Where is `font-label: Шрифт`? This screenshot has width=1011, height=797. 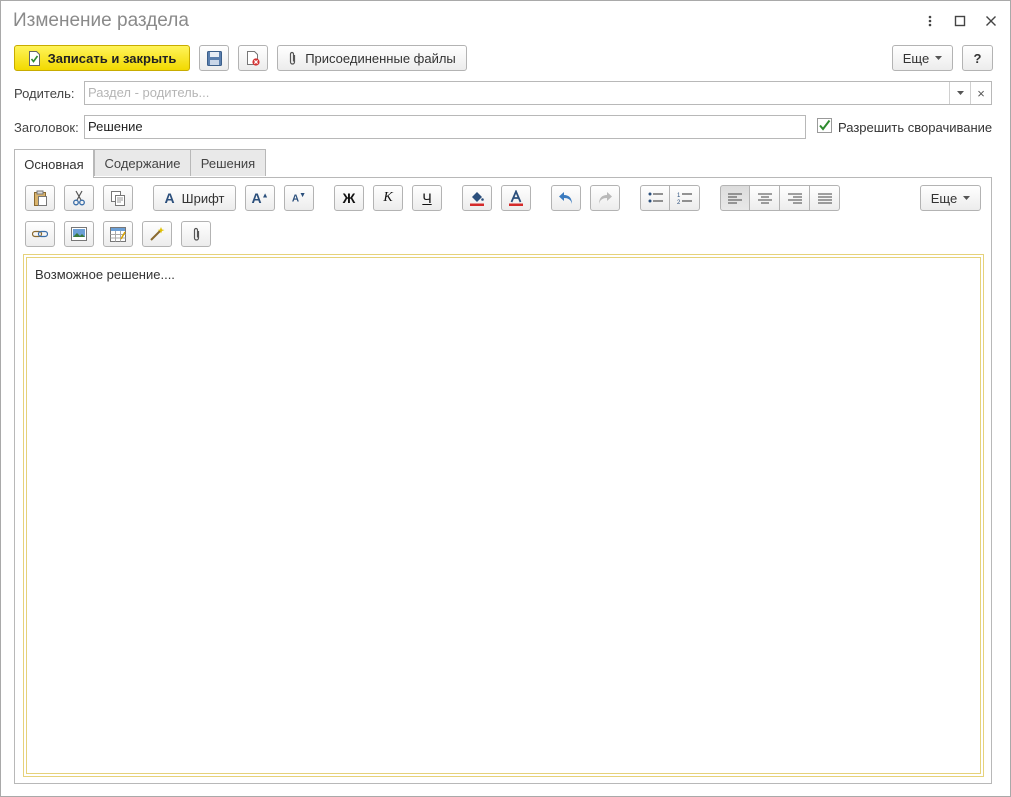 font-label: Шрифт is located at coordinates (203, 198).